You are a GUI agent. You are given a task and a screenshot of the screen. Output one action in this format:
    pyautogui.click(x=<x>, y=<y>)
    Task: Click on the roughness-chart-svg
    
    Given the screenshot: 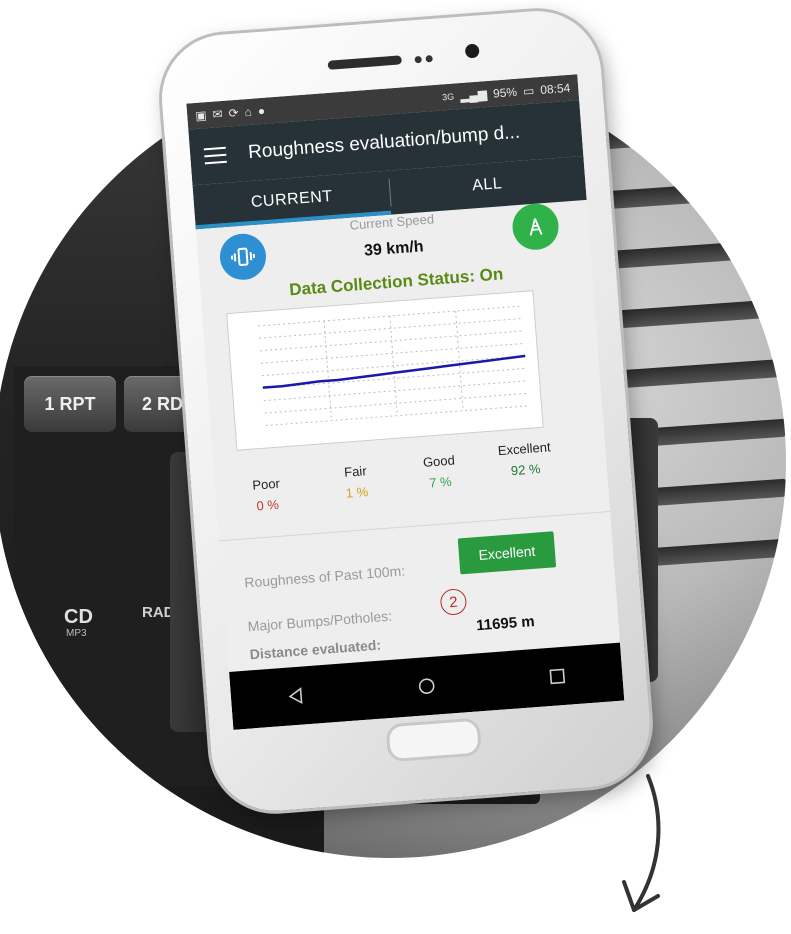 What is the action you would take?
    pyautogui.click(x=393, y=366)
    